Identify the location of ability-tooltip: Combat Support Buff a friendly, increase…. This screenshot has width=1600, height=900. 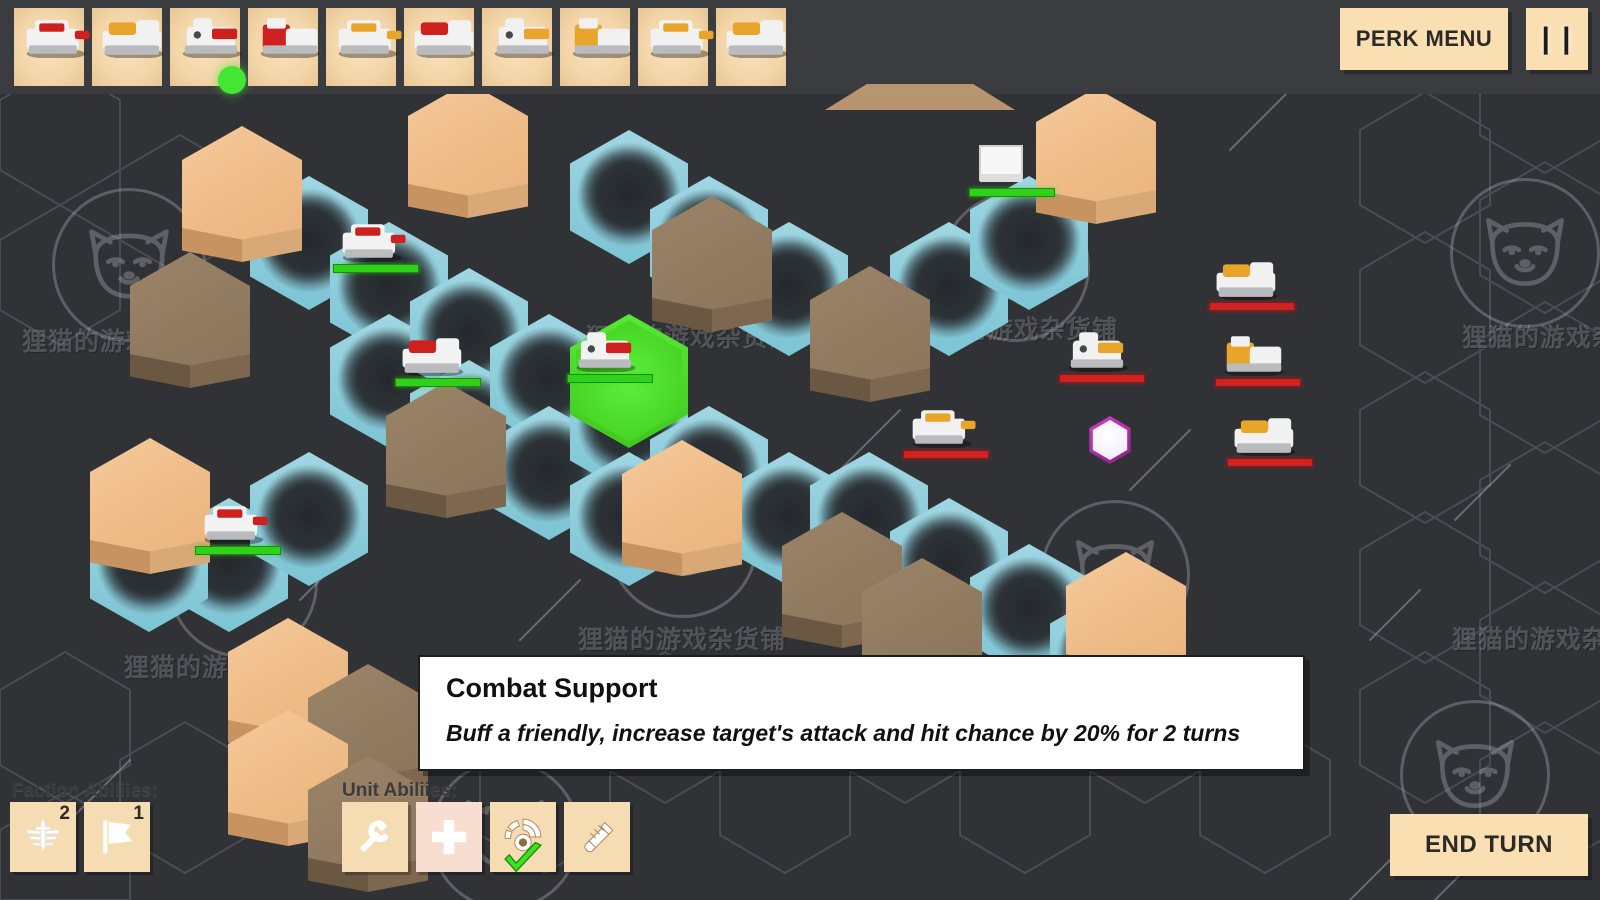
(861, 713).